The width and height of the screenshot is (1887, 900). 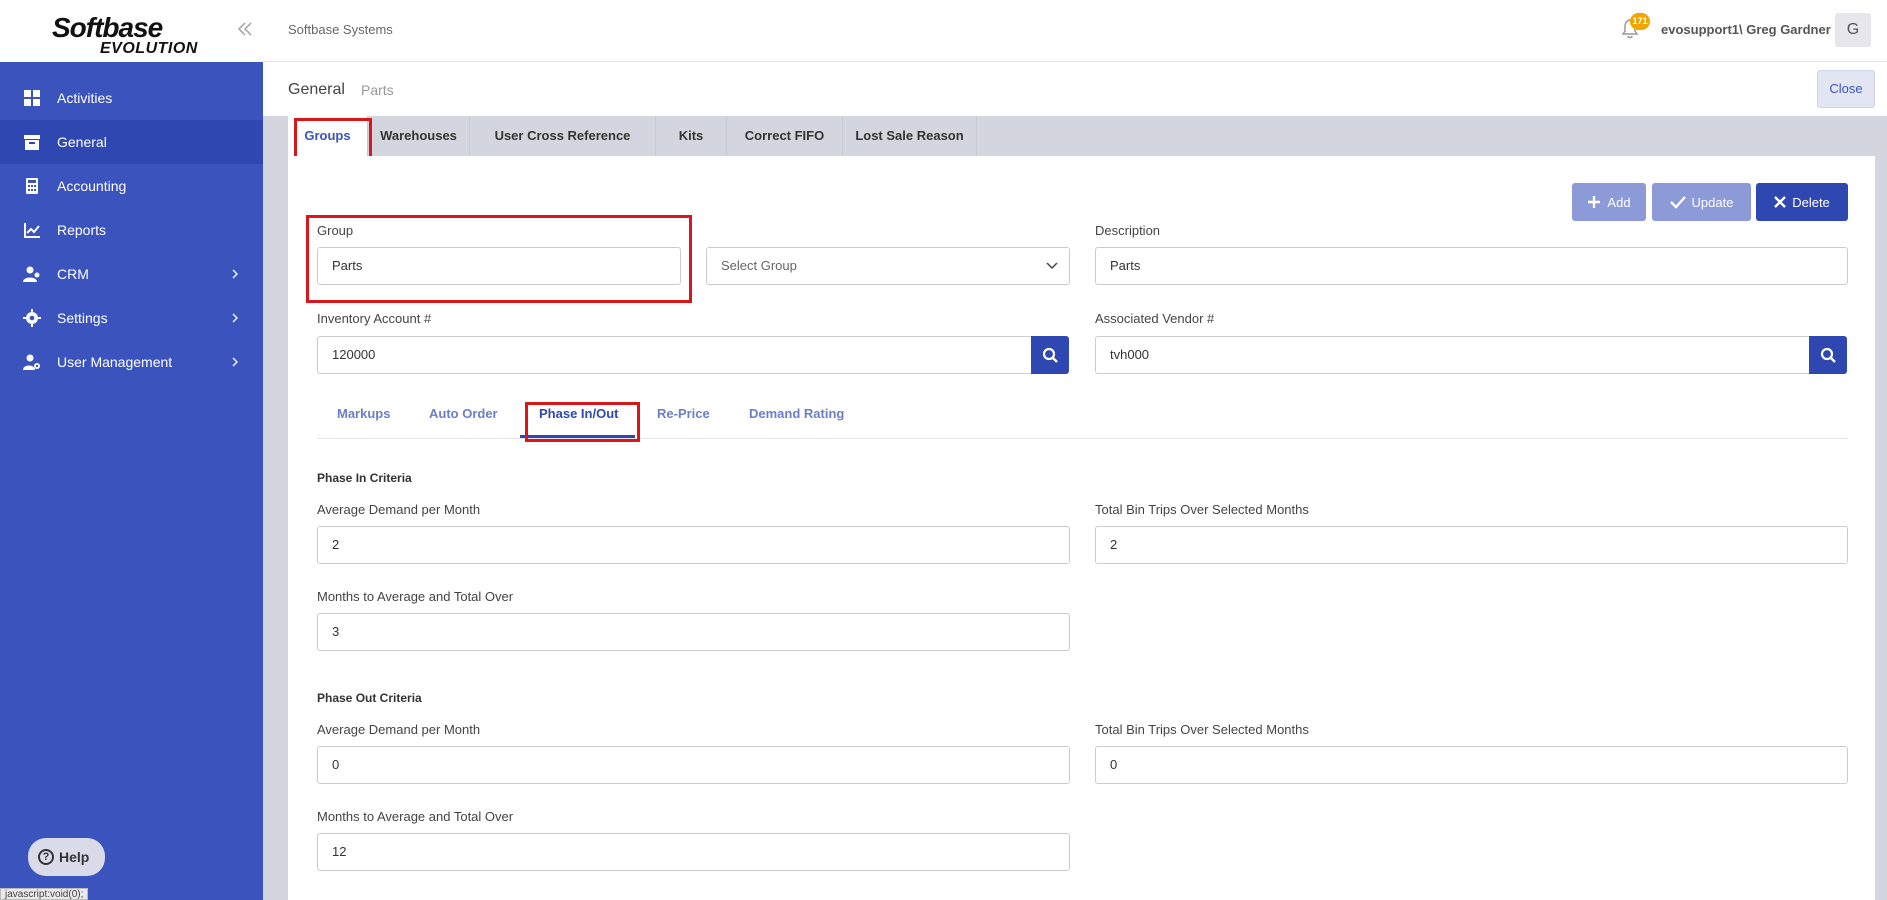 What do you see at coordinates (415, 816) in the screenshot?
I see `phase-out-months-label: Months to Average and Total Over` at bounding box center [415, 816].